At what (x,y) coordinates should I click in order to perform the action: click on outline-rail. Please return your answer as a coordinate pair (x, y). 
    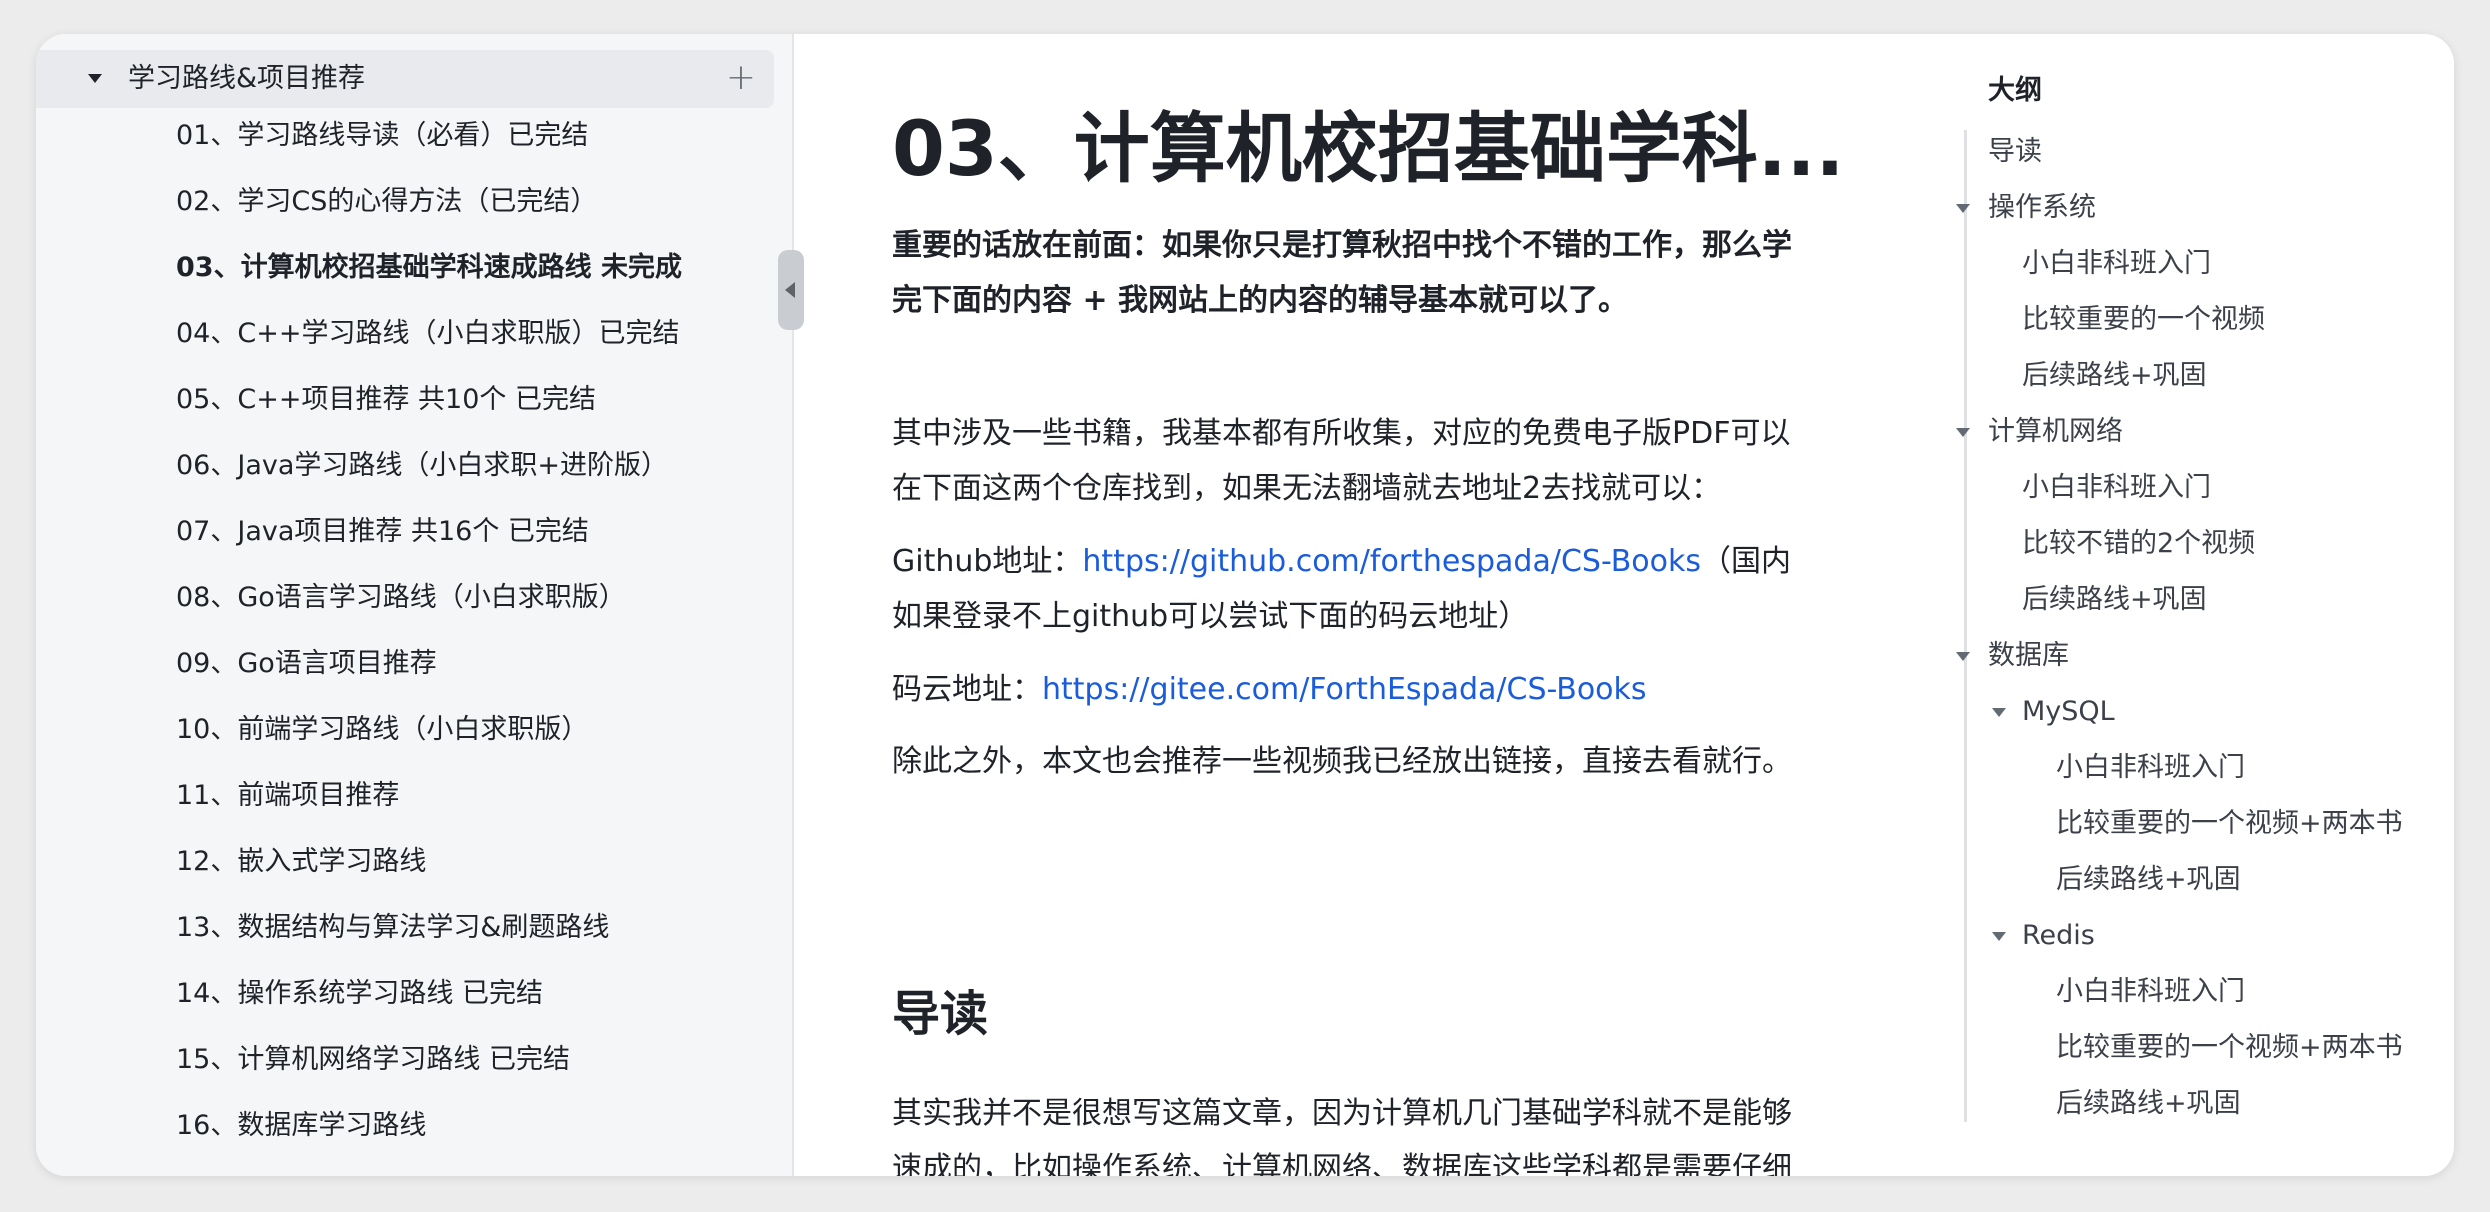
    Looking at the image, I should click on (1965, 626).